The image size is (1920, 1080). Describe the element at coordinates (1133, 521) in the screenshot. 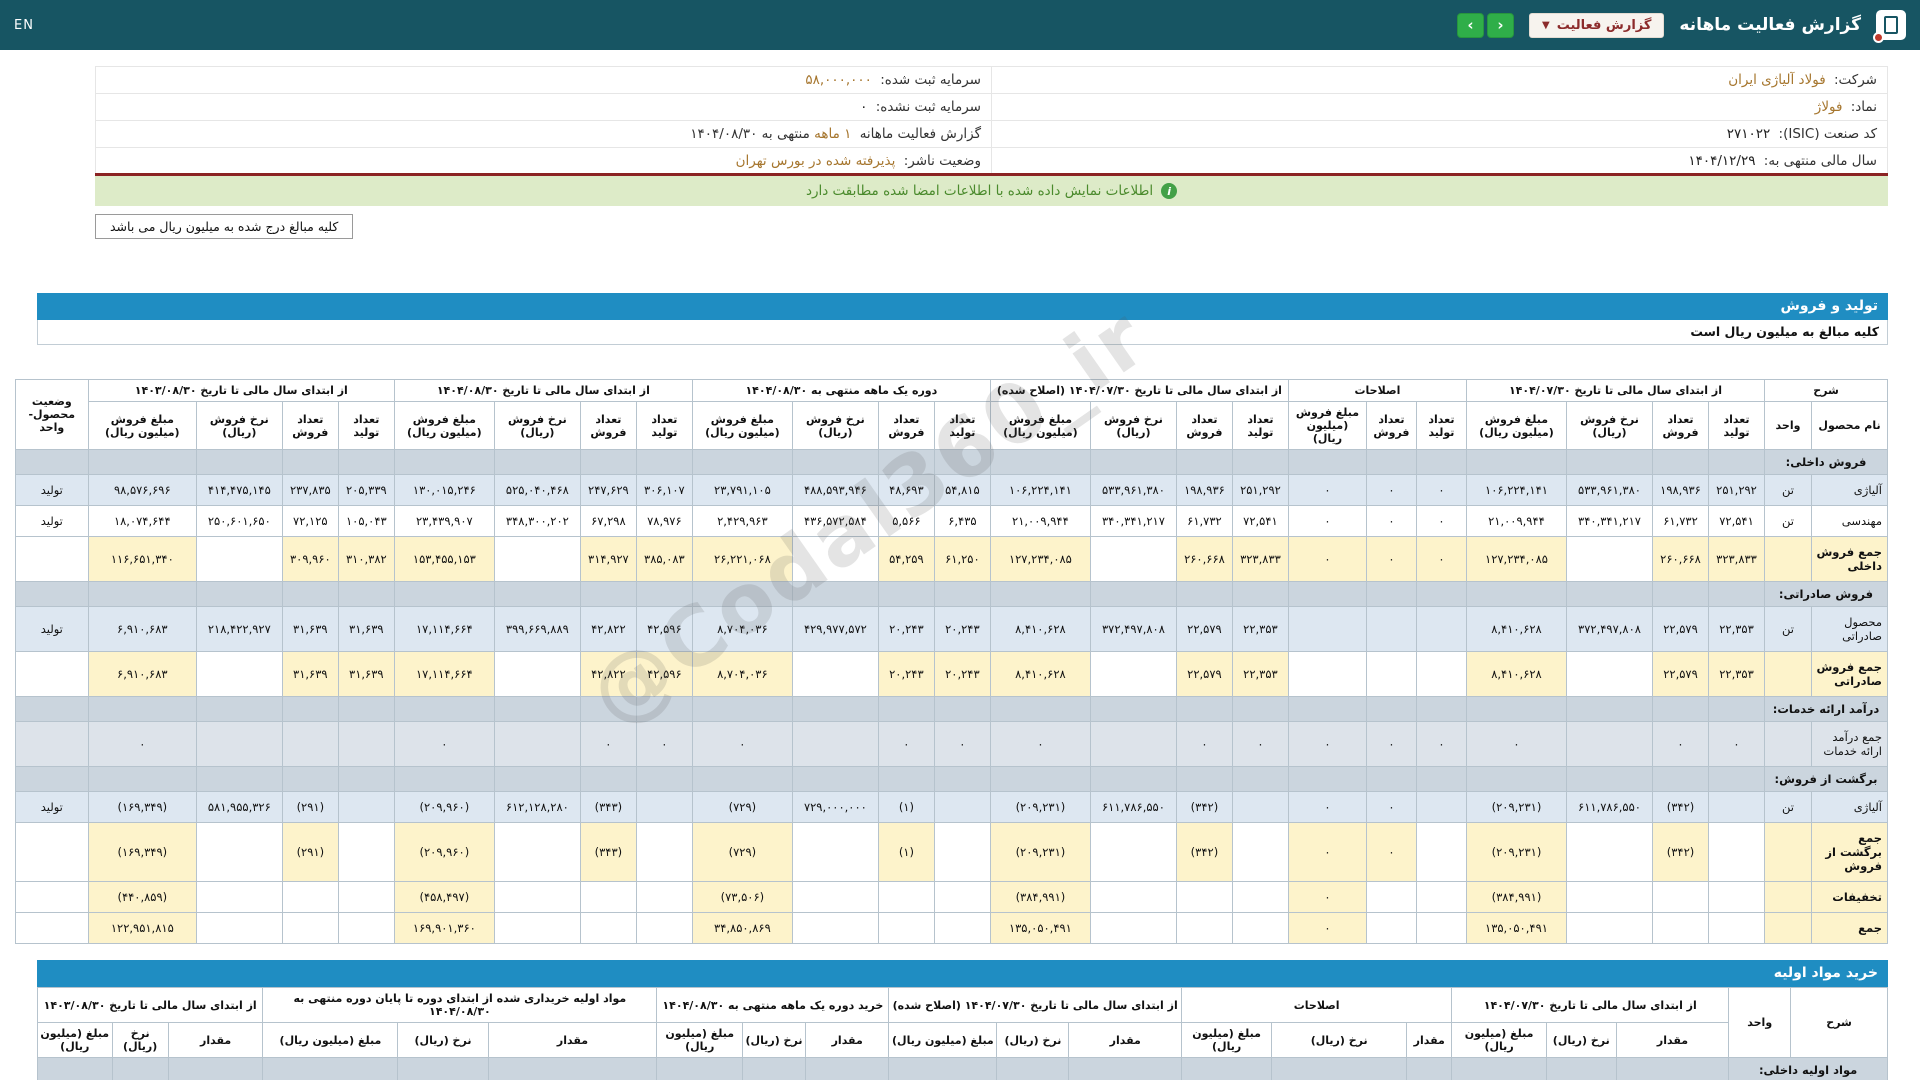

I see `value-cell: ۳۴۰,۳۴۱,۲۱۷` at that location.